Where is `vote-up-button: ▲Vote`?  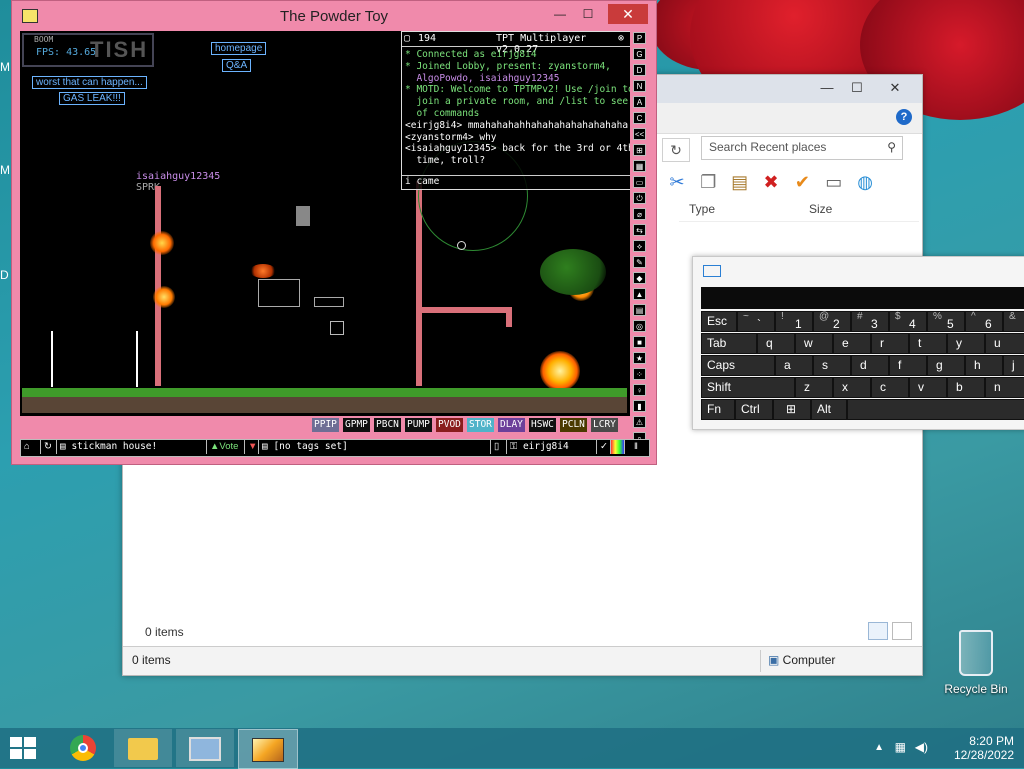 vote-up-button: ▲Vote is located at coordinates (226, 447).